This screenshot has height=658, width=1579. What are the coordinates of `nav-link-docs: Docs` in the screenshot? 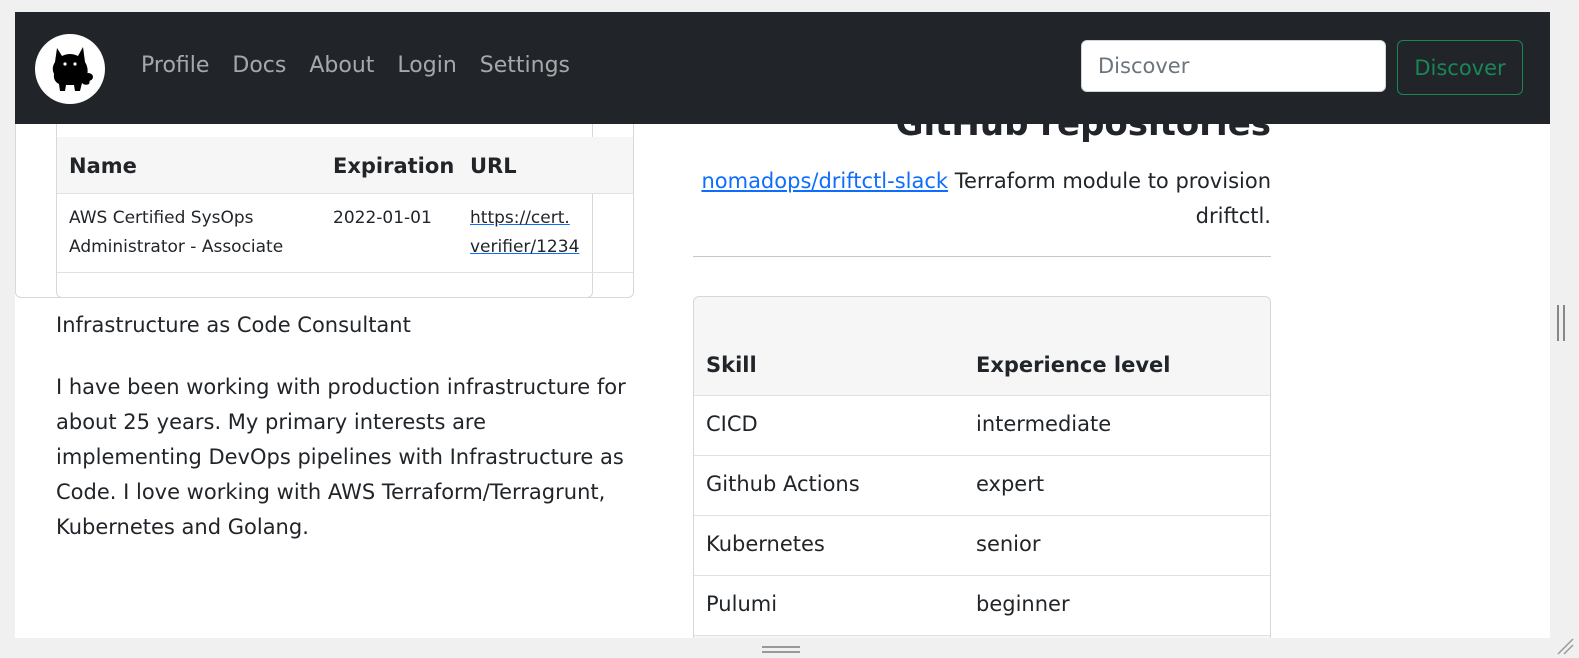 It's located at (259, 65).